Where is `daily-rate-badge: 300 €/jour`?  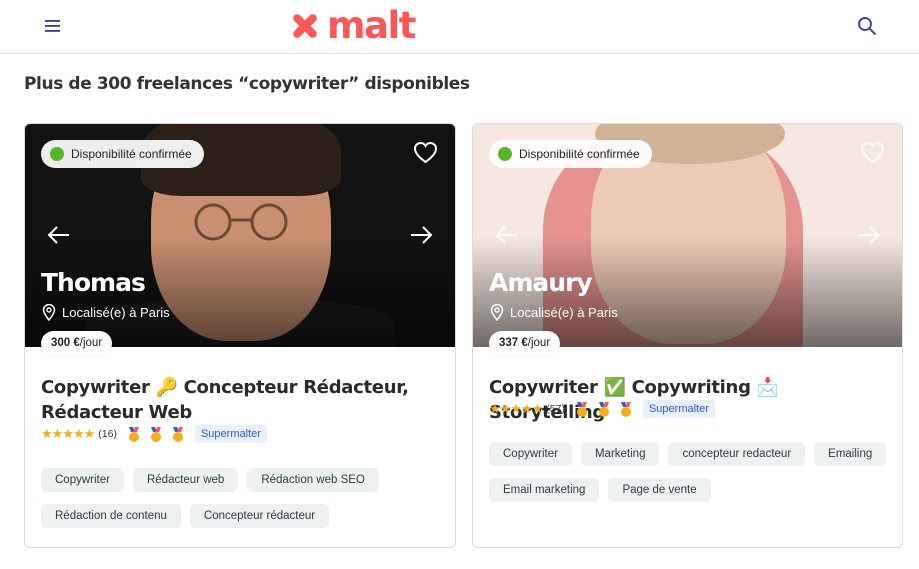 daily-rate-badge: 300 €/jour is located at coordinates (77, 343).